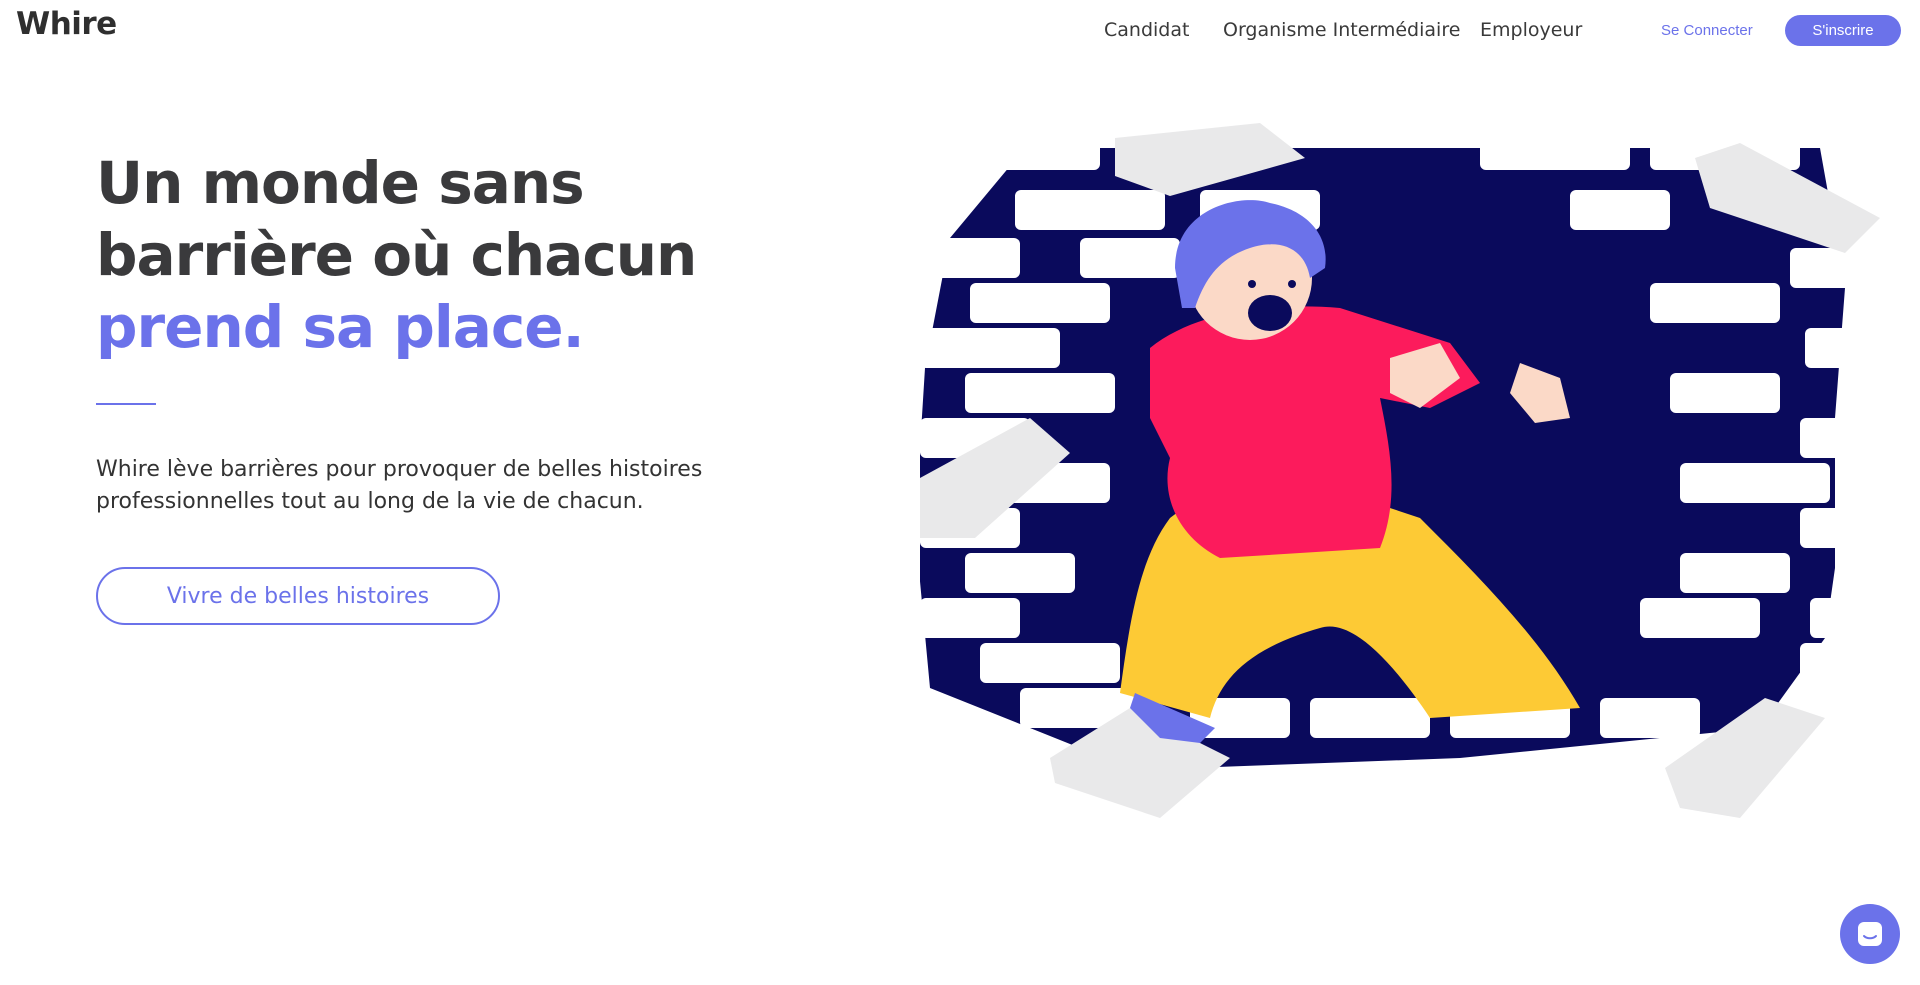 Image resolution: width=1920 pixels, height=985 pixels. I want to click on login-link: Se Connecter, so click(1707, 30).